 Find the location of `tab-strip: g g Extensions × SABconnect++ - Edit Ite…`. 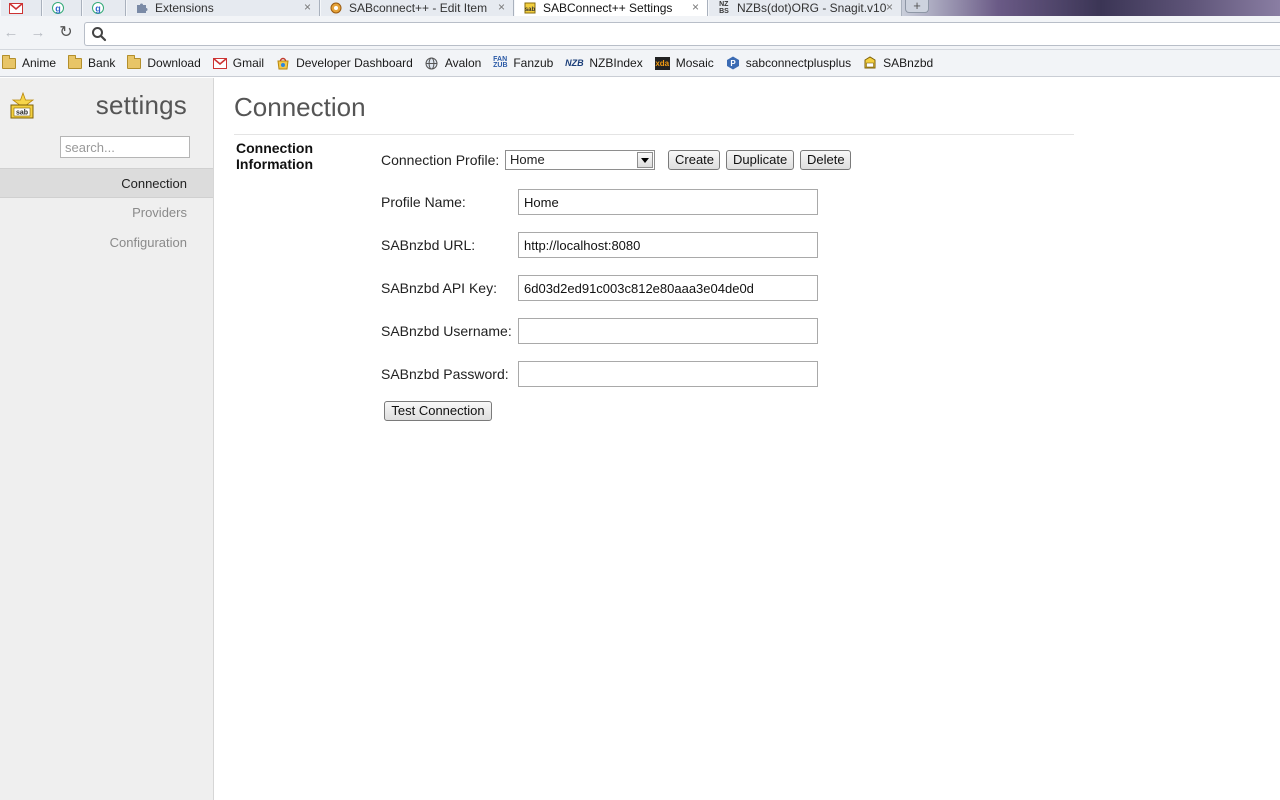

tab-strip: g g Extensions × SABconnect++ - Edit Ite… is located at coordinates (640, 8).